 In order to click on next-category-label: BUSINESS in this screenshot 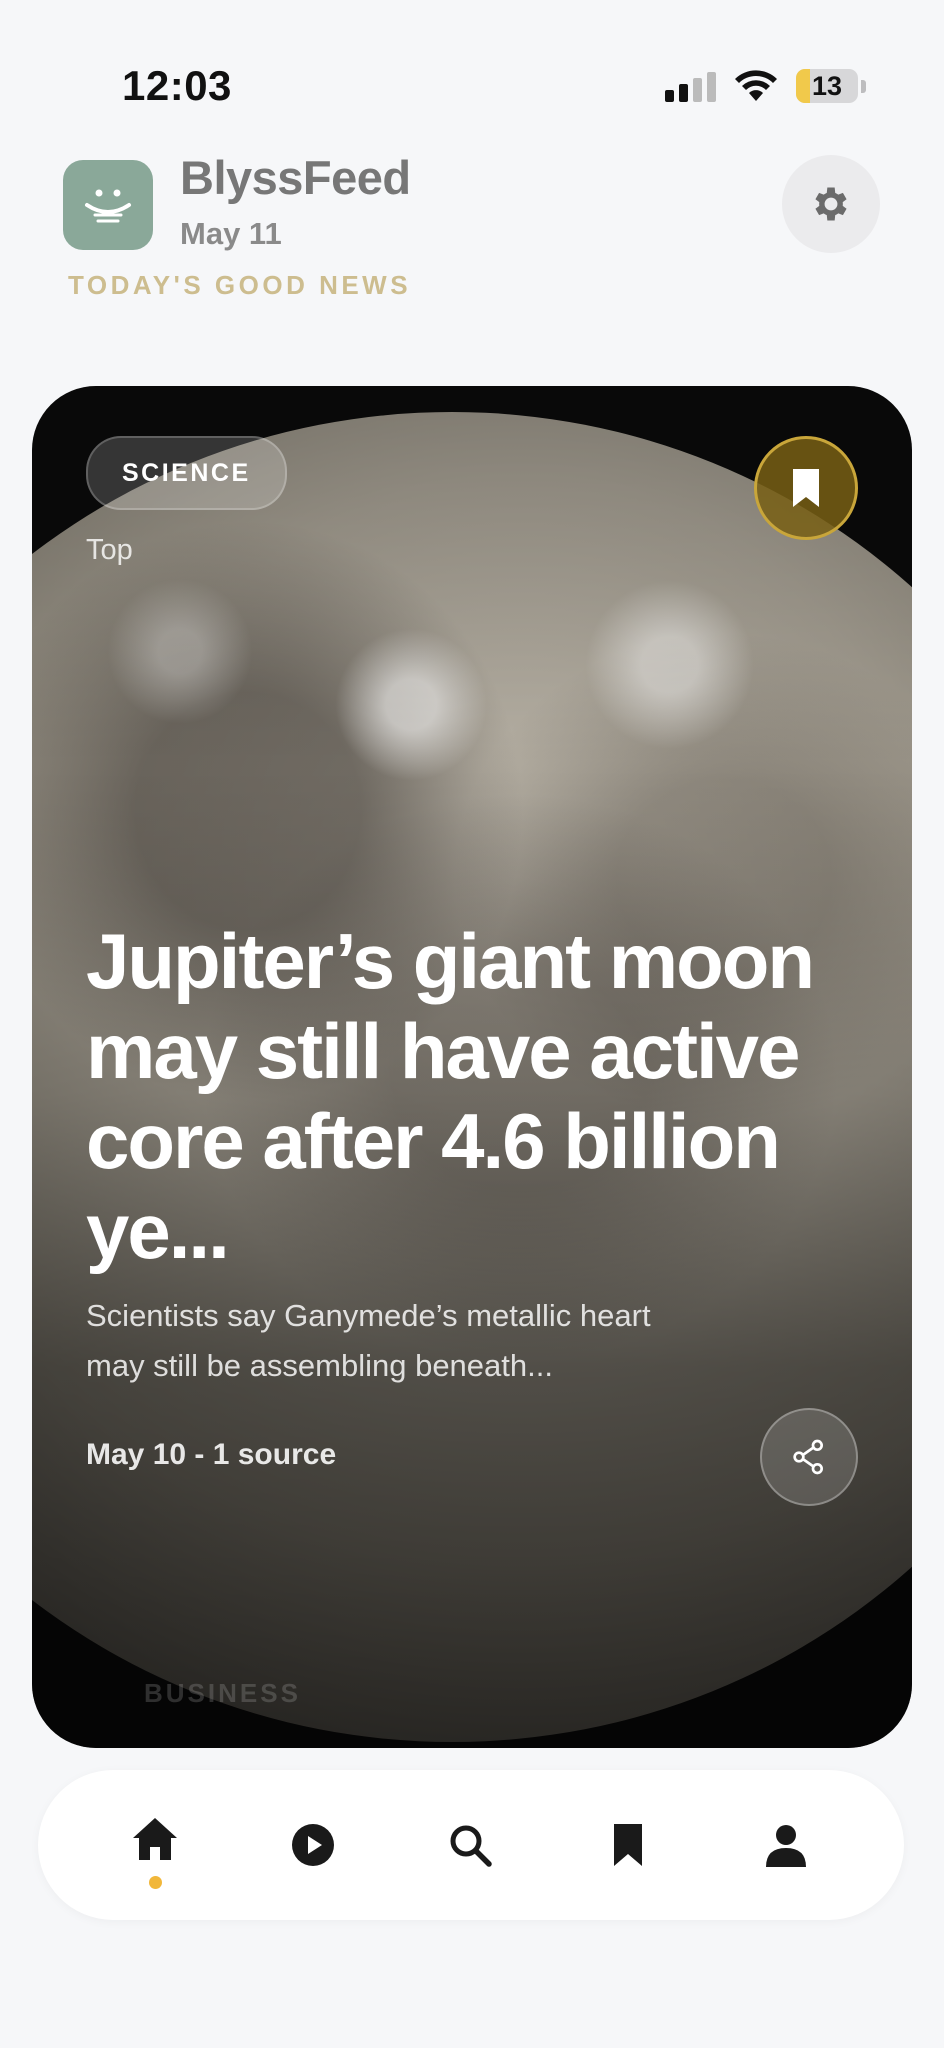, I will do `click(222, 1693)`.